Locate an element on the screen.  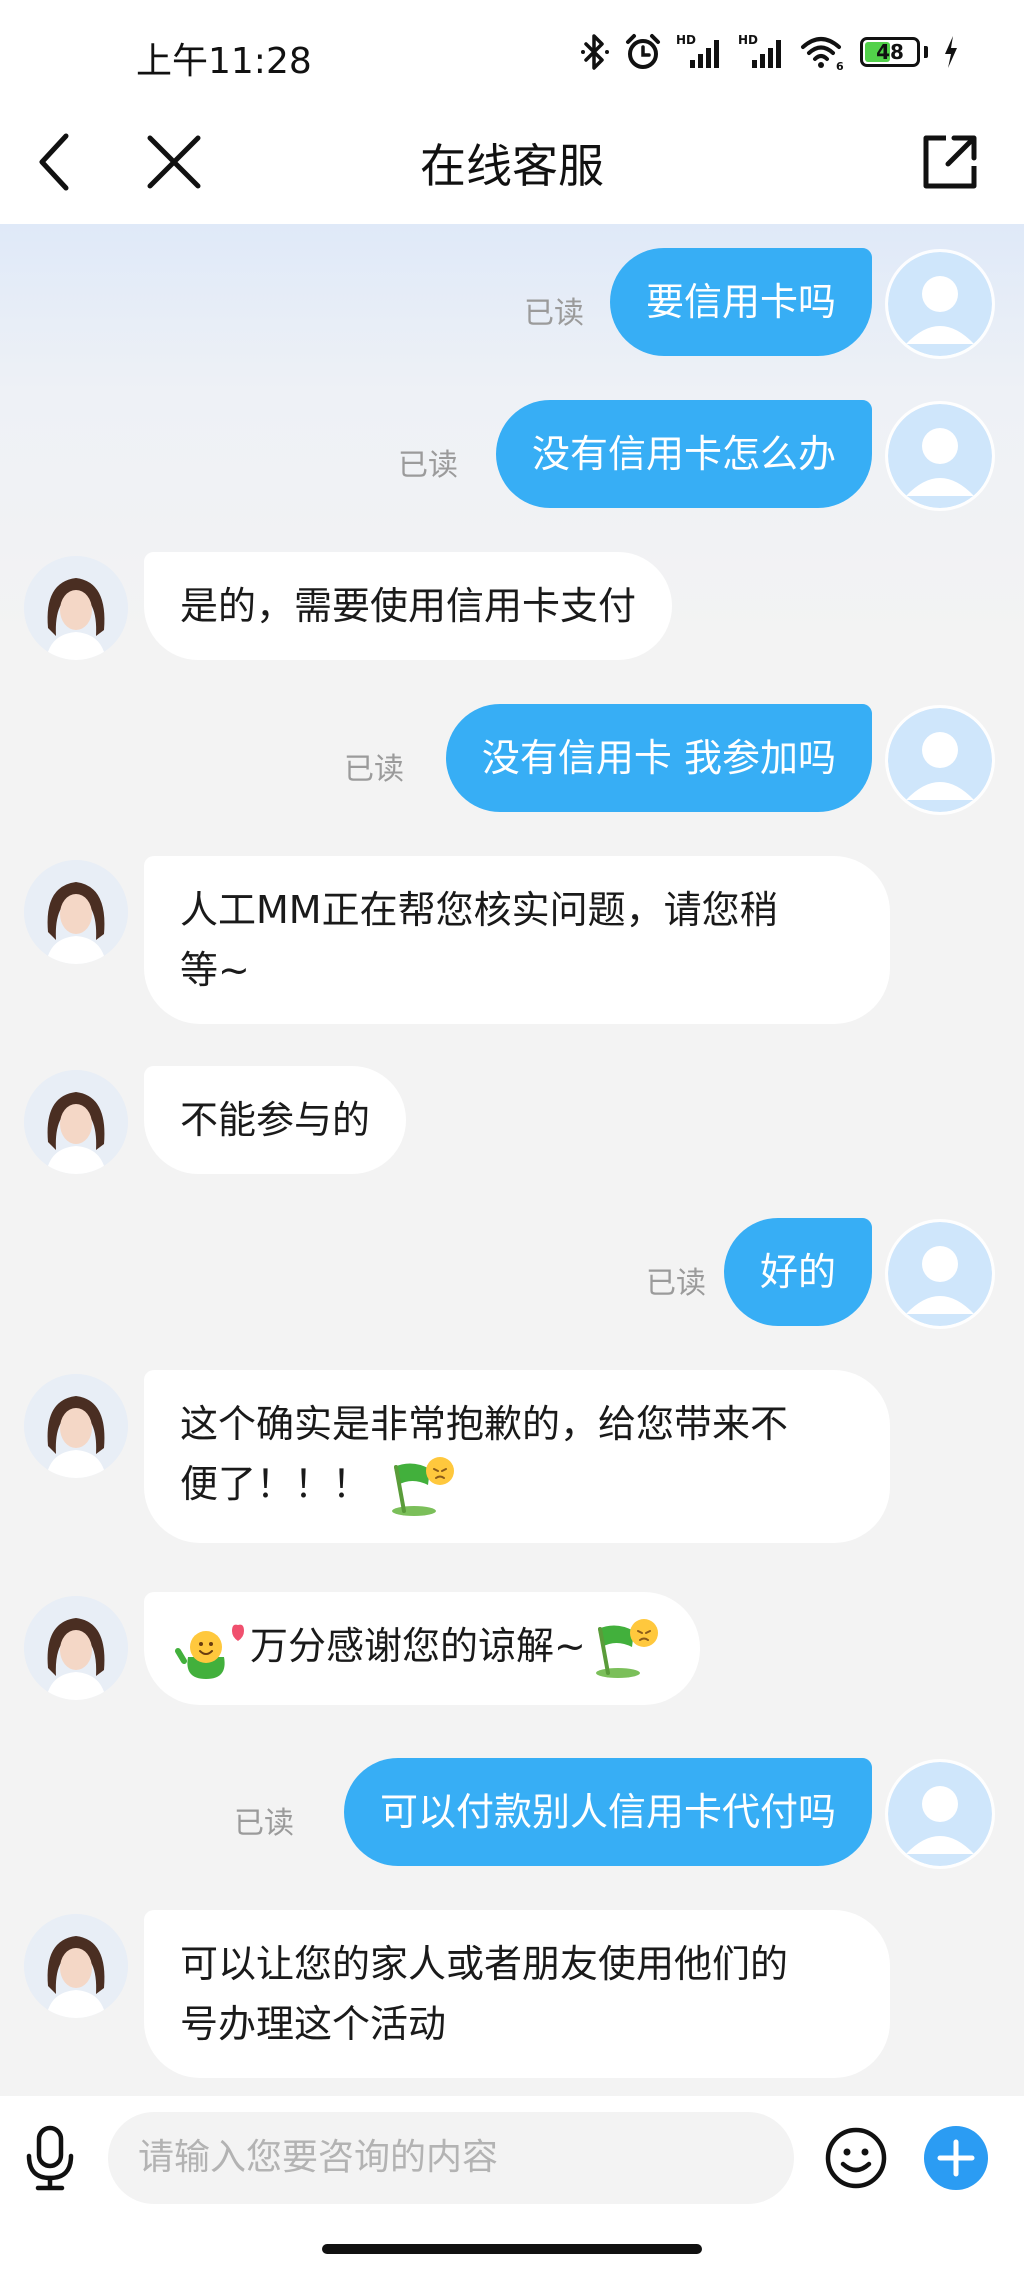
charging-bolt-icon is located at coordinates (951, 52).